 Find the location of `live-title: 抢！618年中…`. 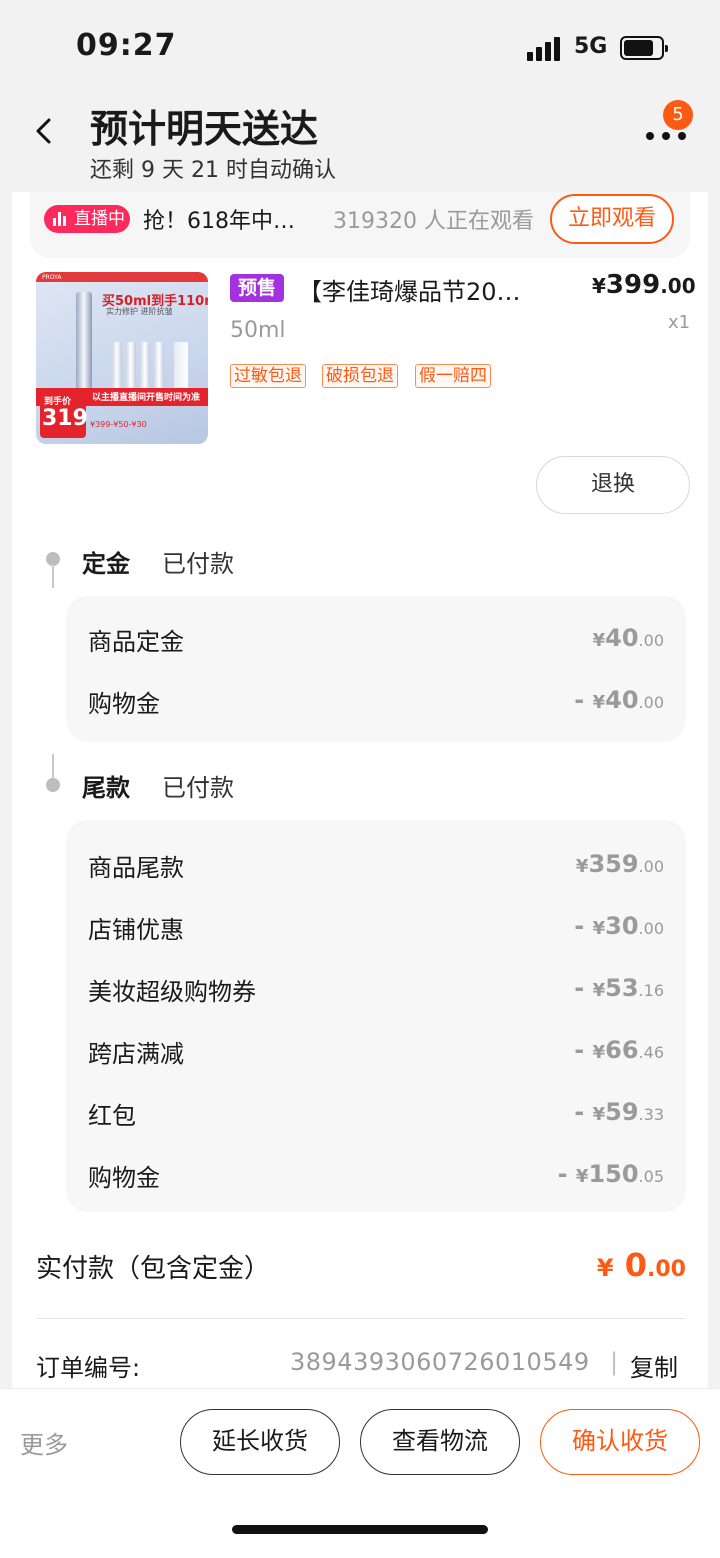

live-title: 抢！618年中… is located at coordinates (219, 221).